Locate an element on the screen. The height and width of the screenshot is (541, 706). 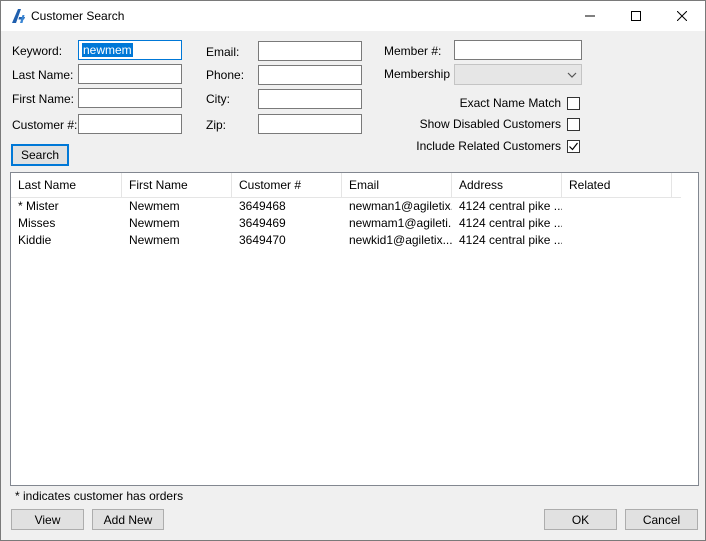
show-disabled-label: Show Disabled Customers is located at coordinates (490, 124).